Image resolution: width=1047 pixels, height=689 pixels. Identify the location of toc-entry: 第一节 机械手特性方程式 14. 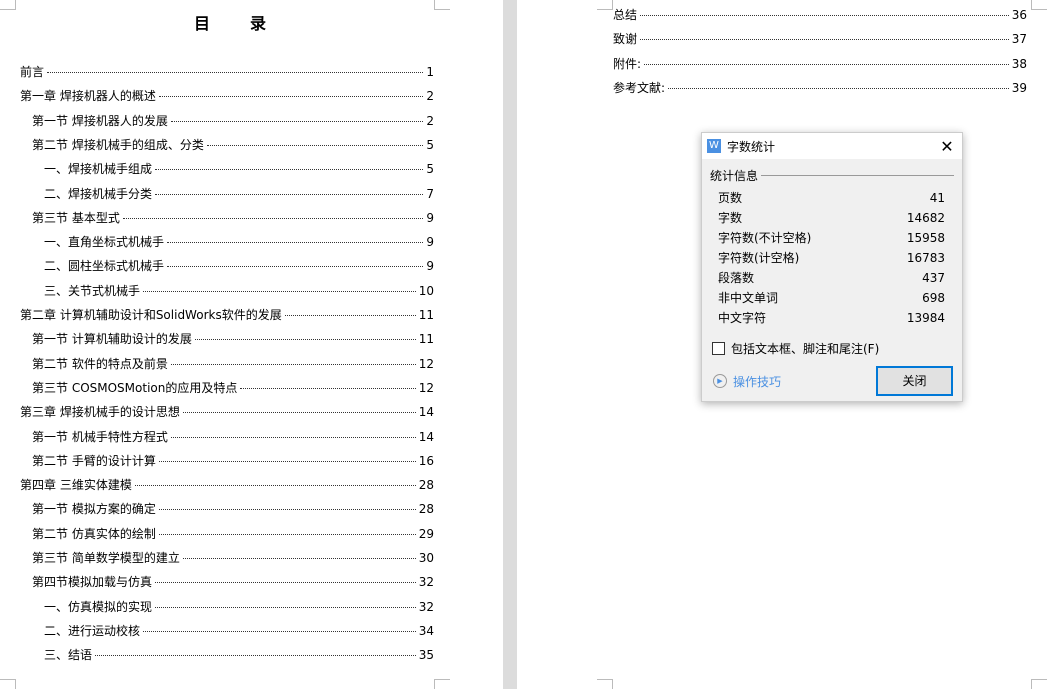
(233, 437).